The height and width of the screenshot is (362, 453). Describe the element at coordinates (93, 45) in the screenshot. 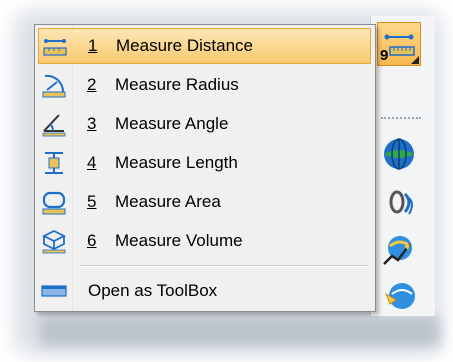

I see `menu-item-number: 1` at that location.